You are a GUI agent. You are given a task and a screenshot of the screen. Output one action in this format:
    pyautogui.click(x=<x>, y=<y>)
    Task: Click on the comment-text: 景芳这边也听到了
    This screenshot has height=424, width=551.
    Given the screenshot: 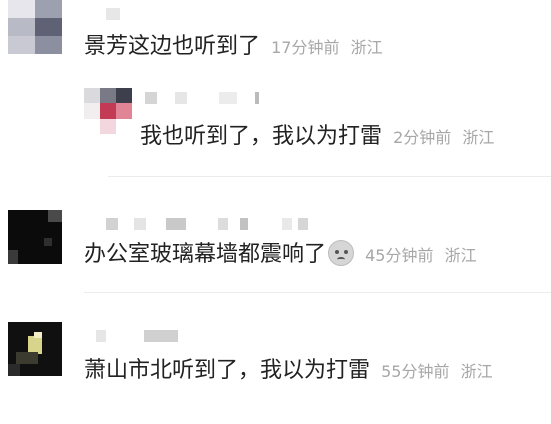 What is the action you would take?
    pyautogui.click(x=172, y=46)
    